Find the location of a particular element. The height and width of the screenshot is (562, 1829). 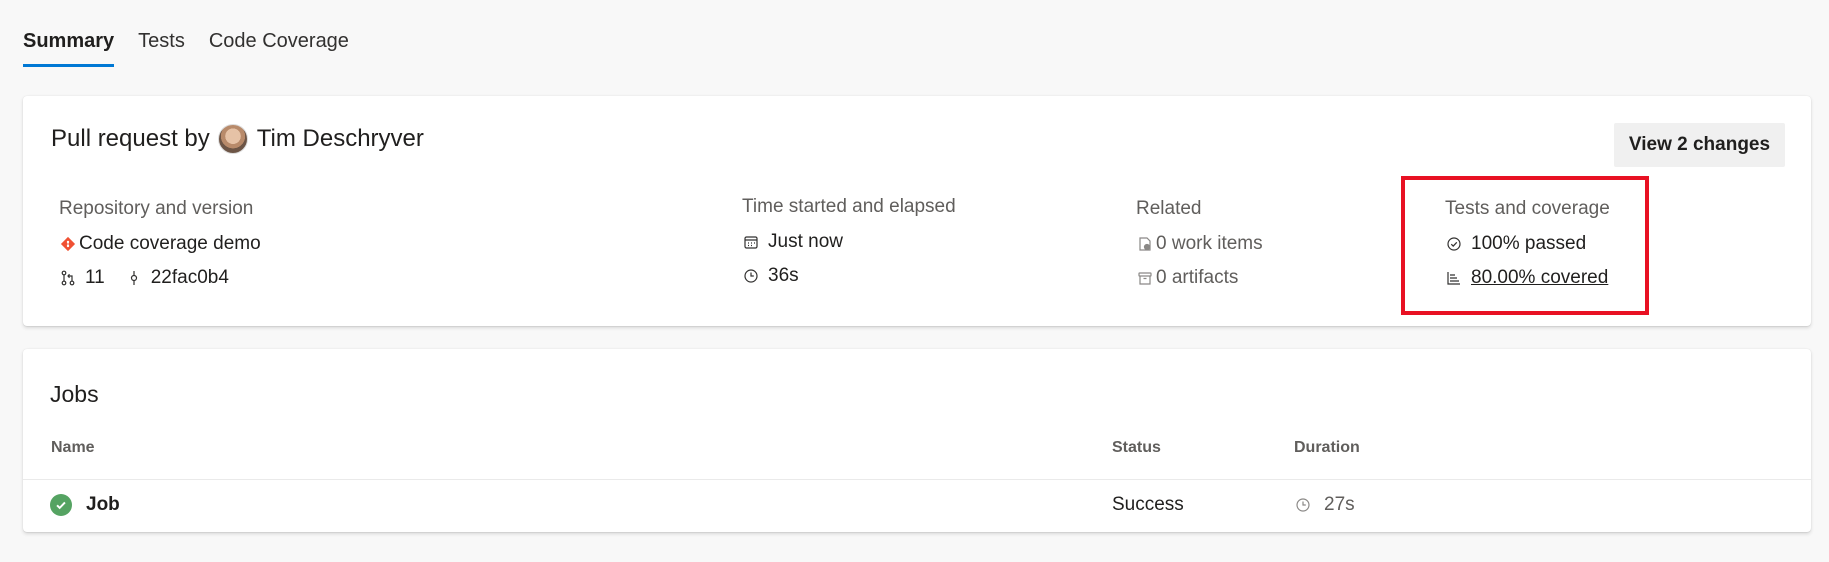

job-duration: 27s is located at coordinates (1339, 504).